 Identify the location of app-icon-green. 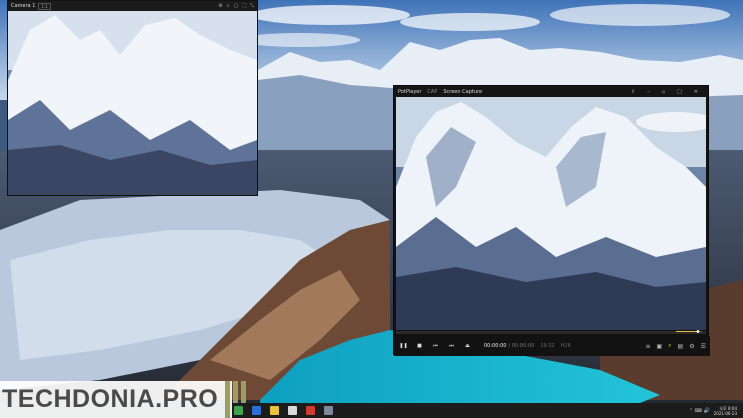
(238, 410).